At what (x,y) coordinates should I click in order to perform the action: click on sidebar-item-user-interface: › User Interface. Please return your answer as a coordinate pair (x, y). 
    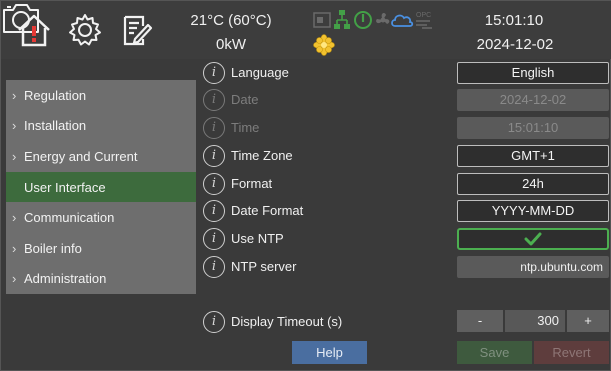
    Looking at the image, I should click on (101, 187).